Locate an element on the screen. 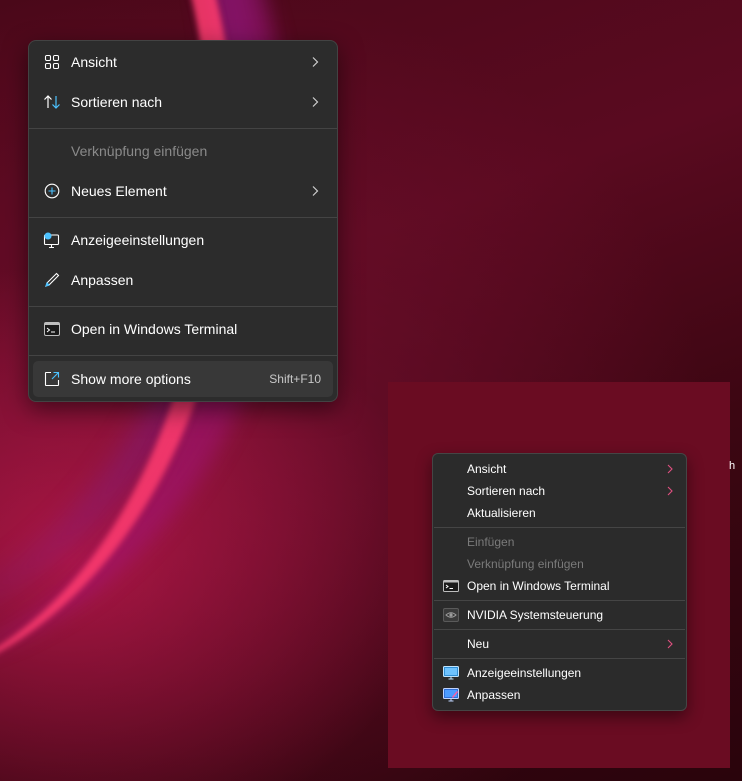 The height and width of the screenshot is (781, 742). new-item-icon is located at coordinates (52, 191).